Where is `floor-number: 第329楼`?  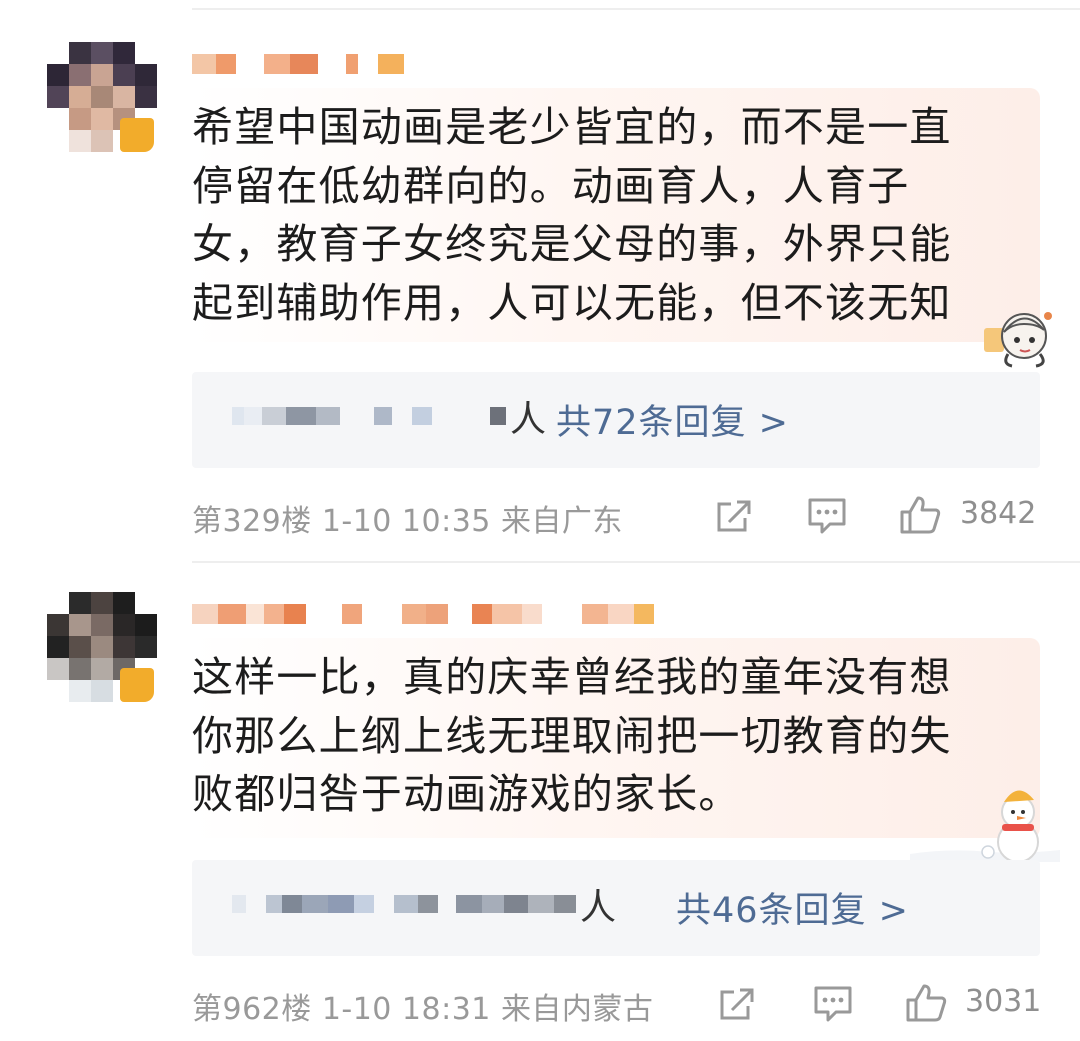 floor-number: 第329楼 is located at coordinates (252, 521).